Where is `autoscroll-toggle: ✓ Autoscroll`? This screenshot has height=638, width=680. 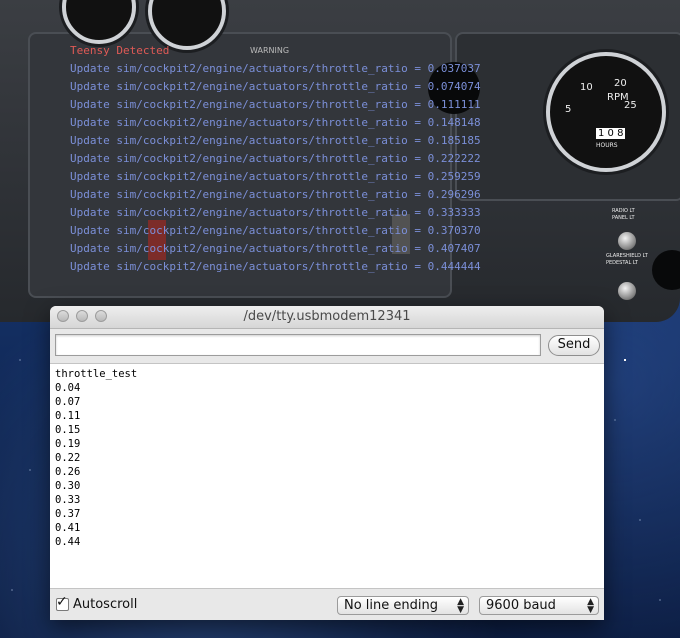 autoscroll-toggle: ✓ Autoscroll is located at coordinates (97, 603).